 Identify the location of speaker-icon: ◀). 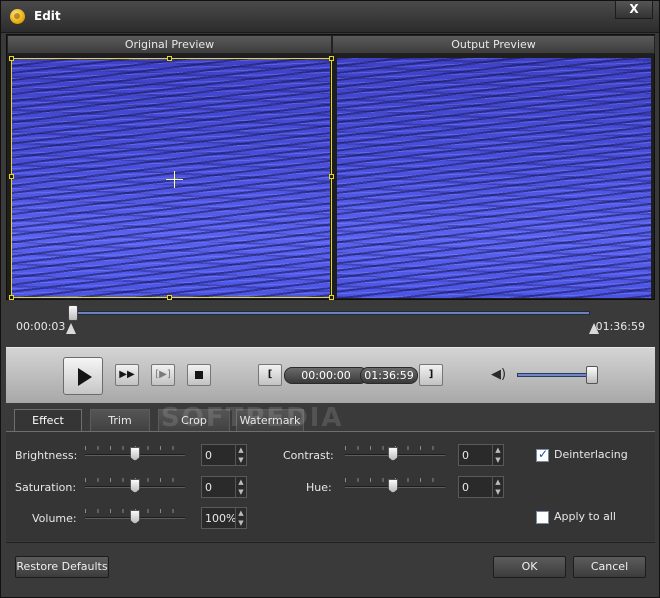
(501, 376).